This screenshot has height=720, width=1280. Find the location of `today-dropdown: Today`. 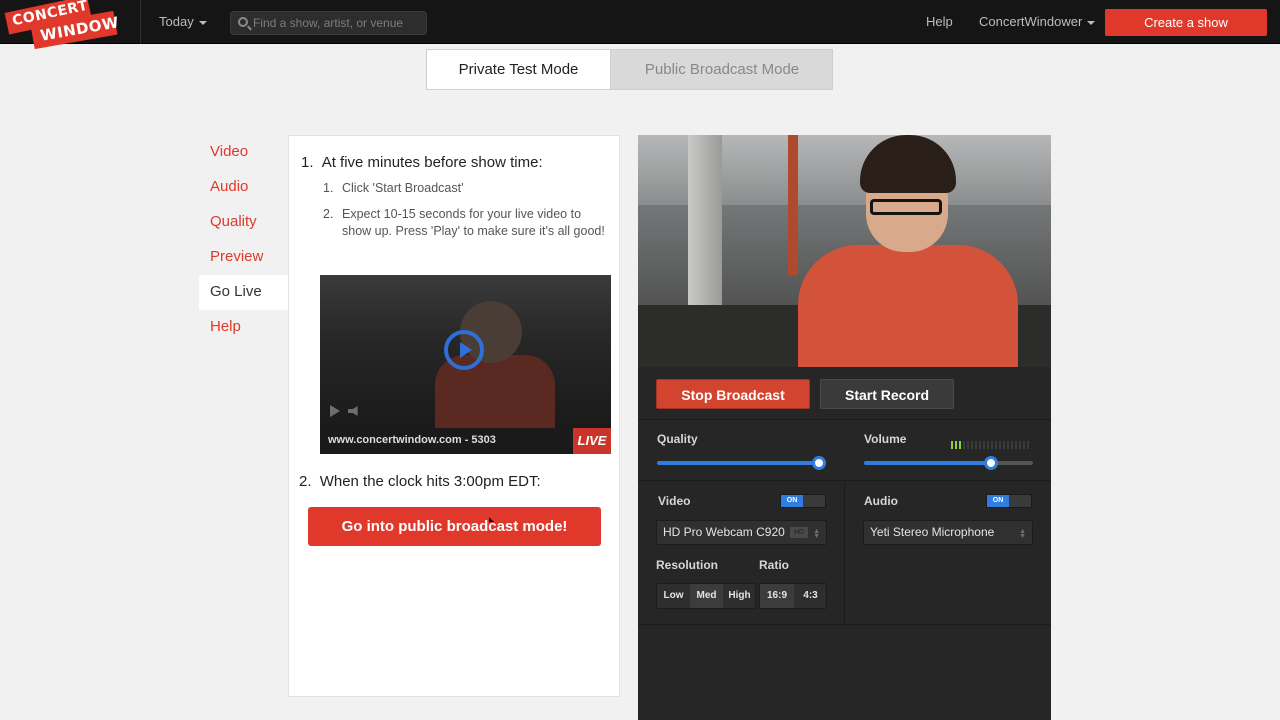

today-dropdown: Today is located at coordinates (183, 21).